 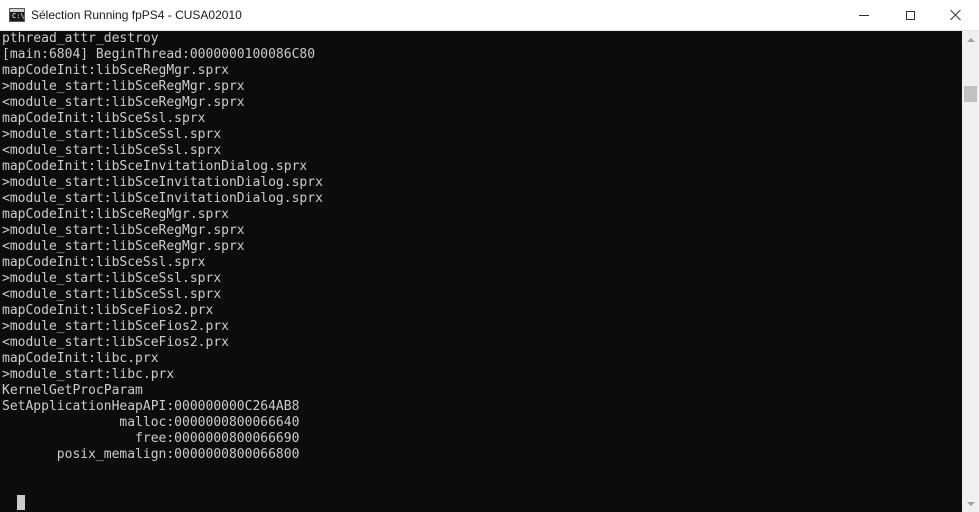 I want to click on maximize-button, so click(x=910, y=15).